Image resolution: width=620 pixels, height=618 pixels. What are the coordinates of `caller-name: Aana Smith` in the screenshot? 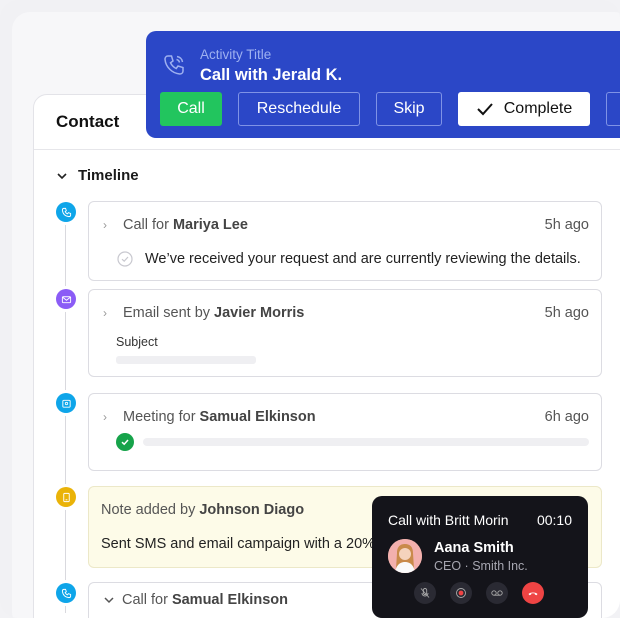 It's located at (474, 548).